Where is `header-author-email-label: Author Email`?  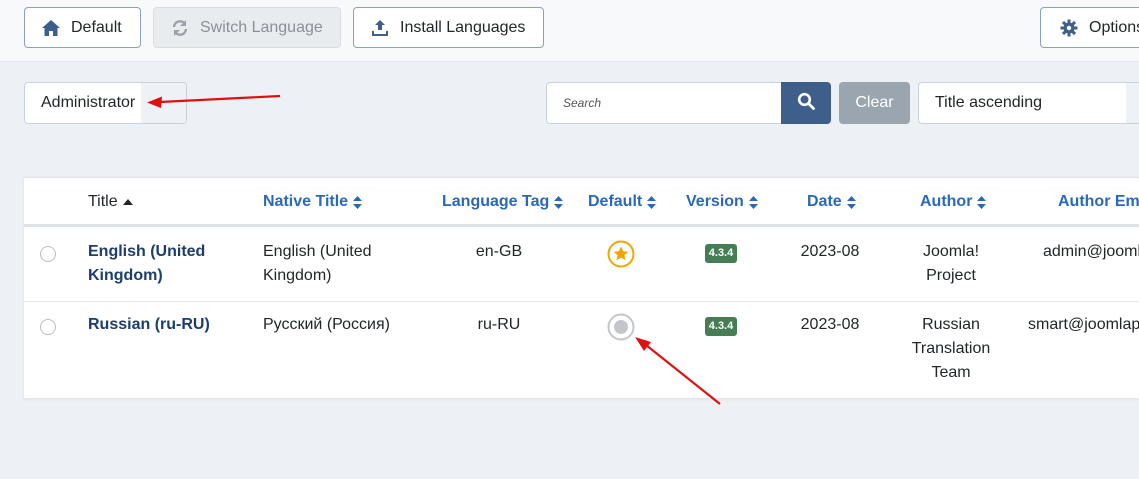
header-author-email-label: Author Email is located at coordinates (1098, 201).